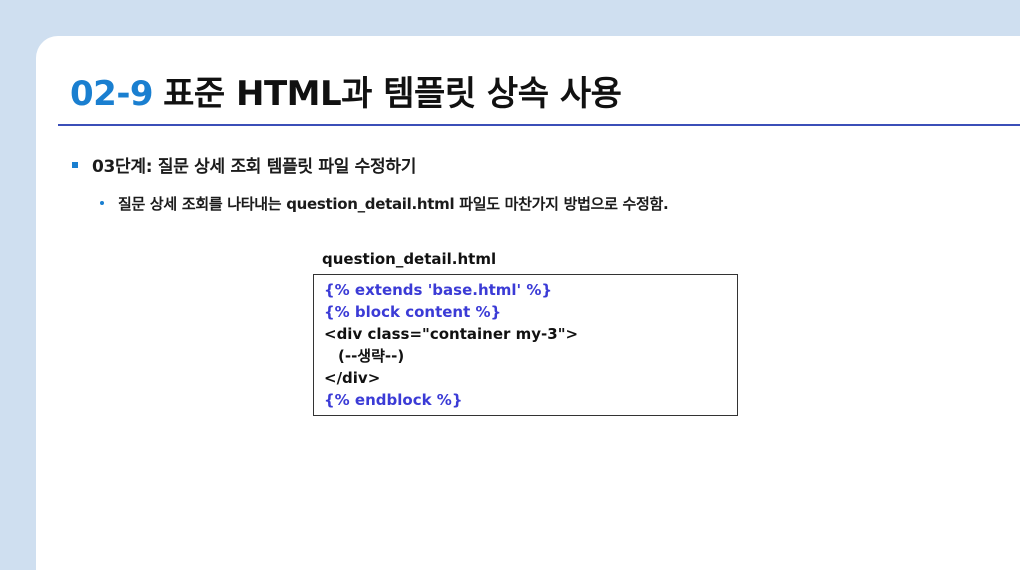 Image resolution: width=1020 pixels, height=570 pixels. I want to click on code-line: (--생략--), so click(371, 356).